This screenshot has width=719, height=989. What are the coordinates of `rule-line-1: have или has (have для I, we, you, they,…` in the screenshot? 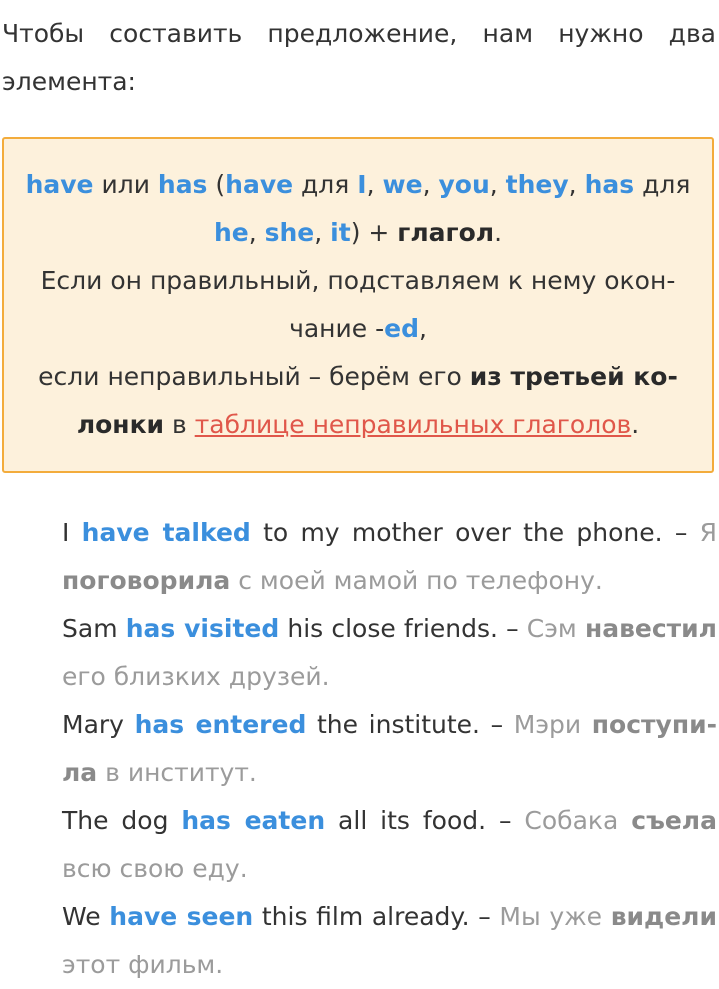 It's located at (358, 209).